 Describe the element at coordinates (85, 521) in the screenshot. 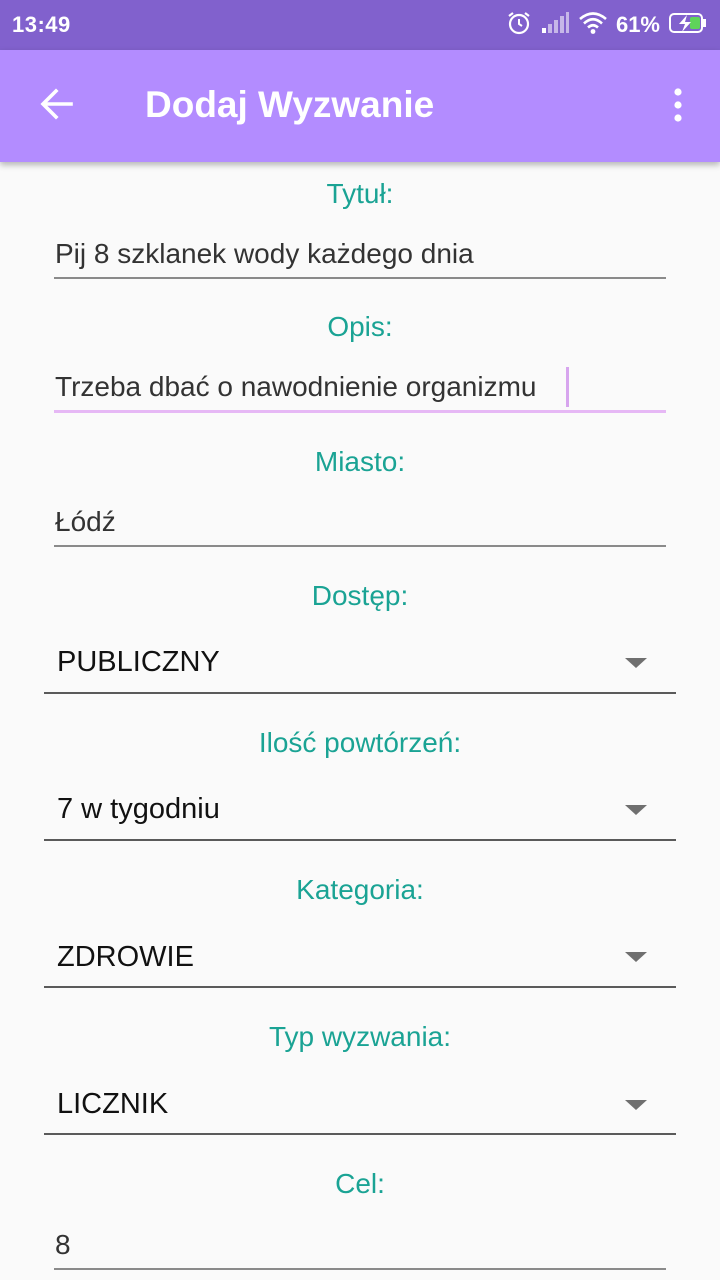

I see `city-input-value: Łódź` at that location.